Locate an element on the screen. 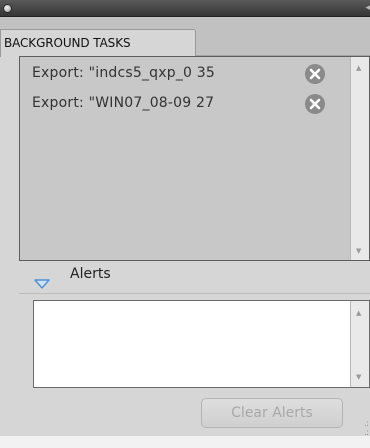 The height and width of the screenshot is (448, 370). close-icon is located at coordinates (7, 8).